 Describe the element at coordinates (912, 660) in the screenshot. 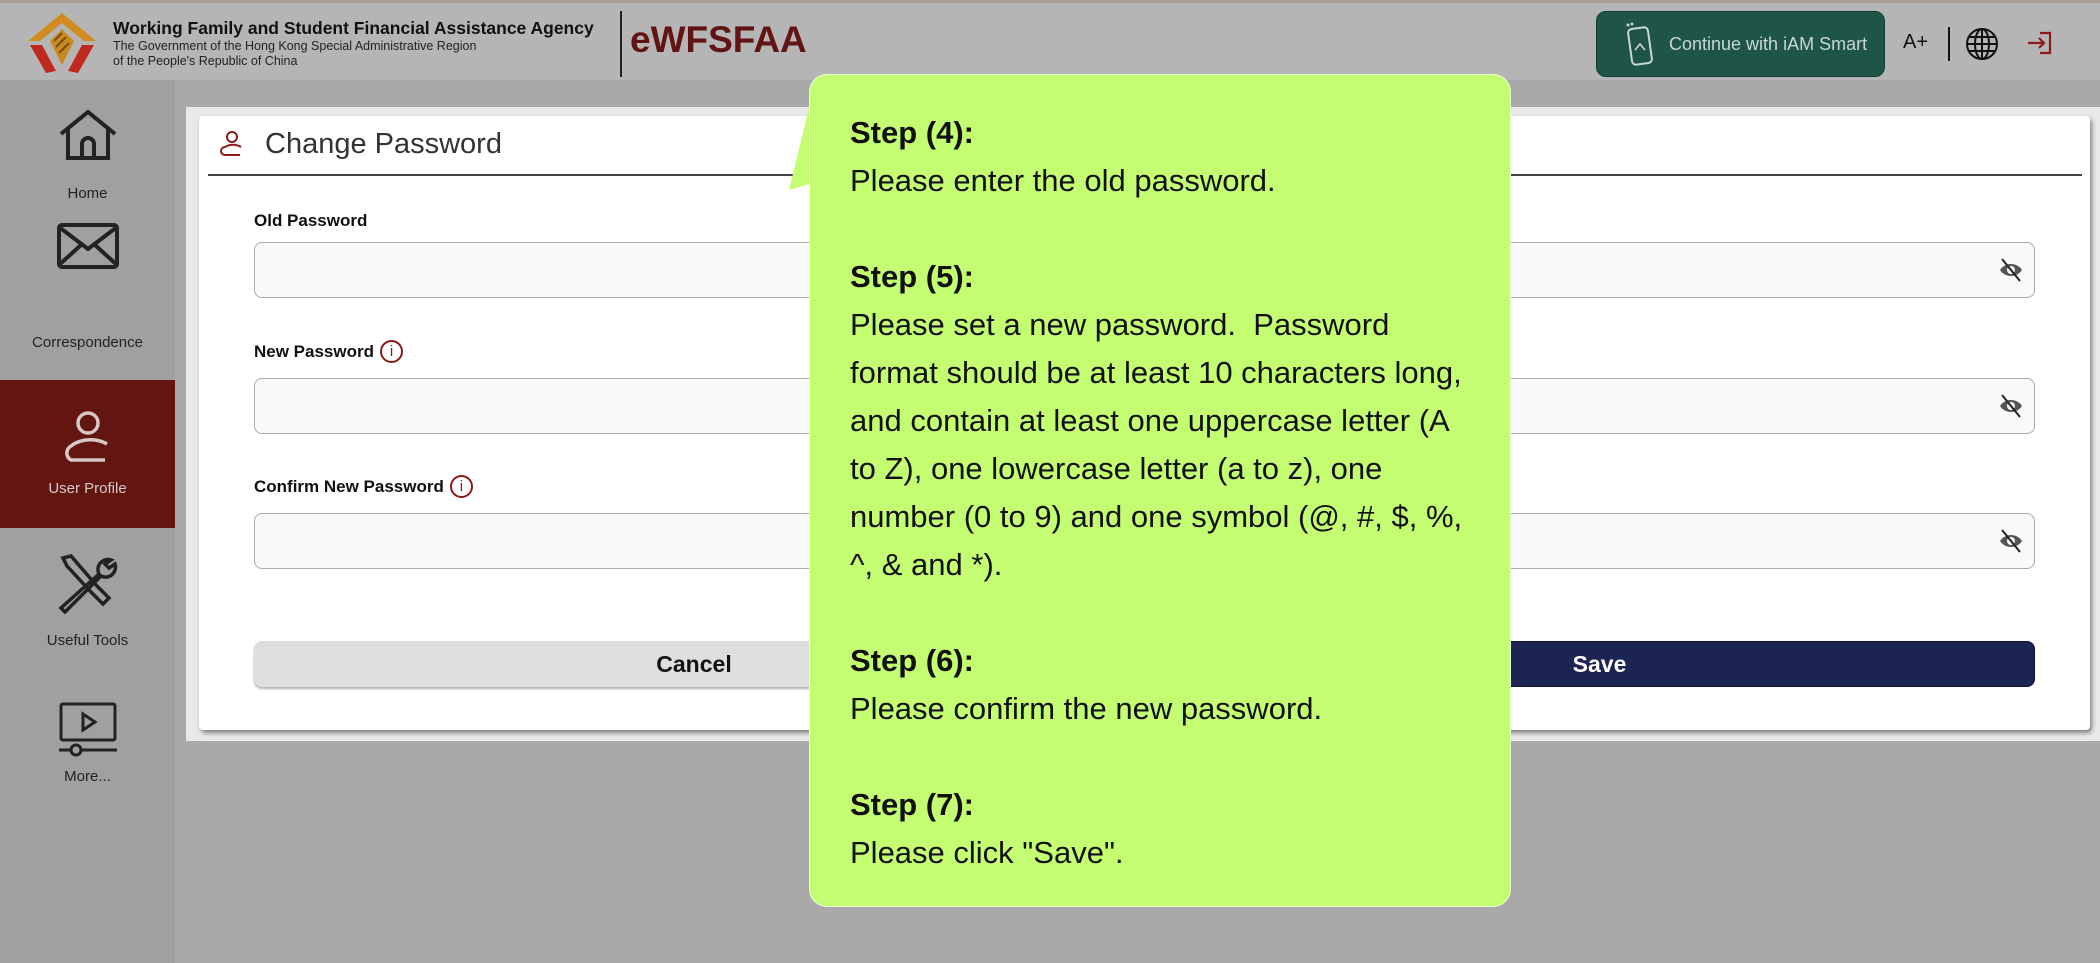

I see `step-title: Step (6):` at that location.